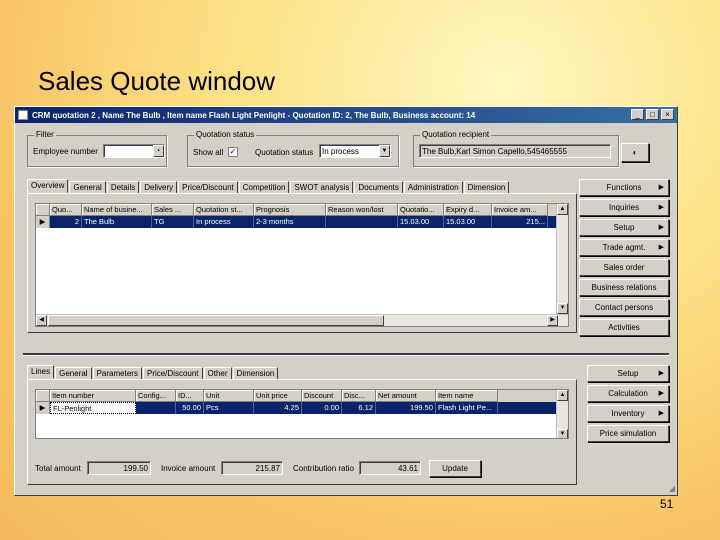 This screenshot has height=540, width=720. I want to click on contribution-ratio-field: 43.61, so click(390, 468).